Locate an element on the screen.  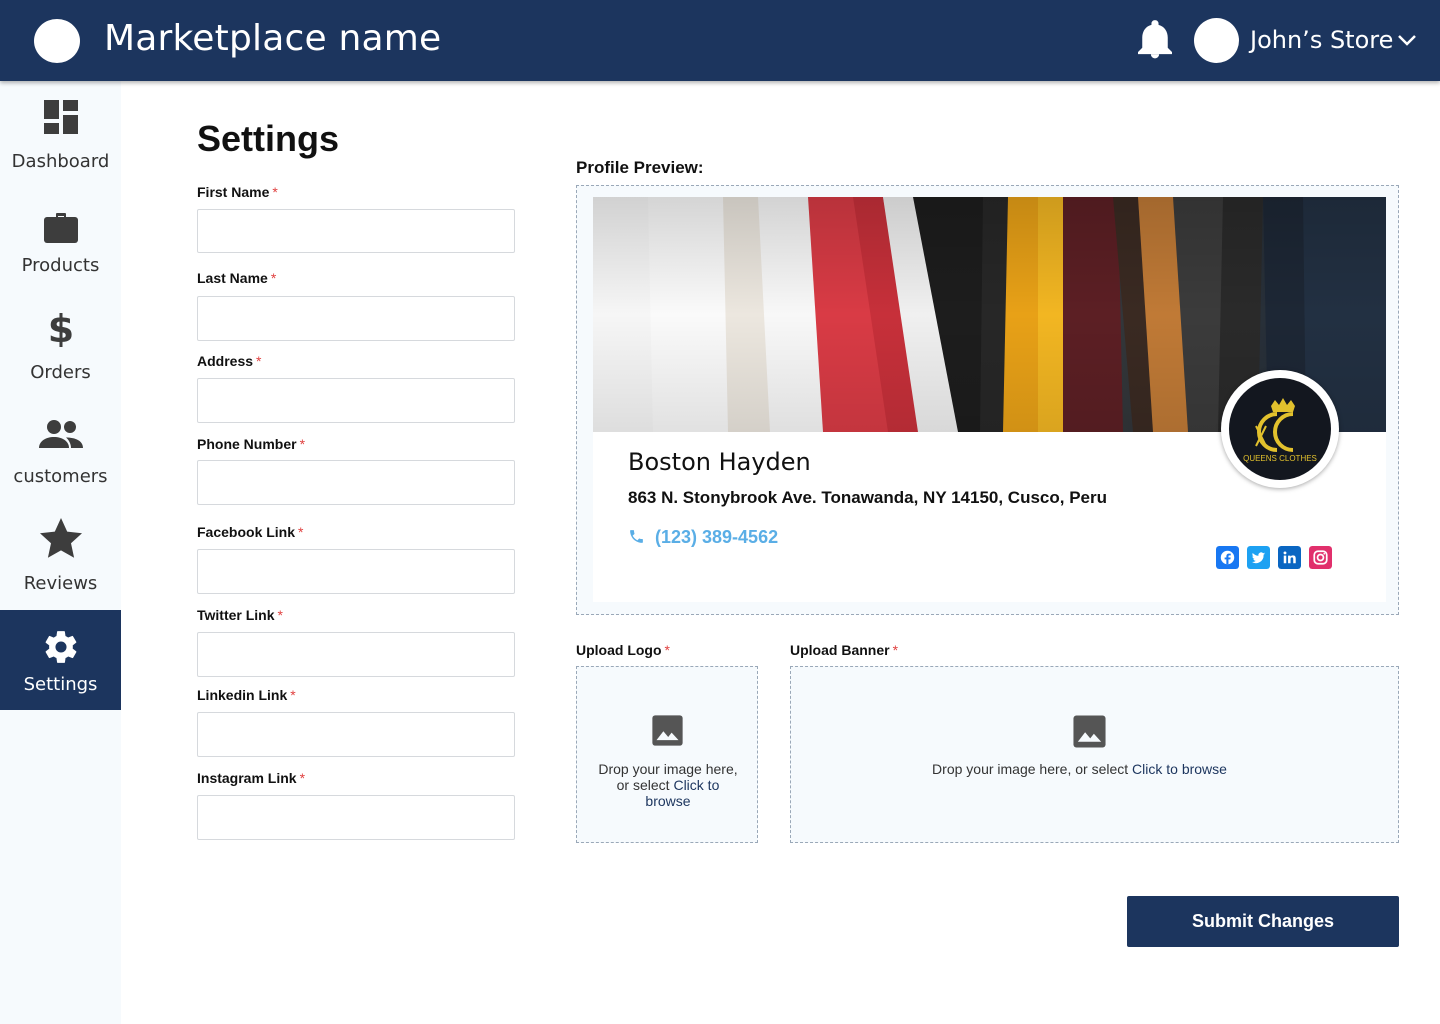
browse-link: Click to browse is located at coordinates (1179, 769).